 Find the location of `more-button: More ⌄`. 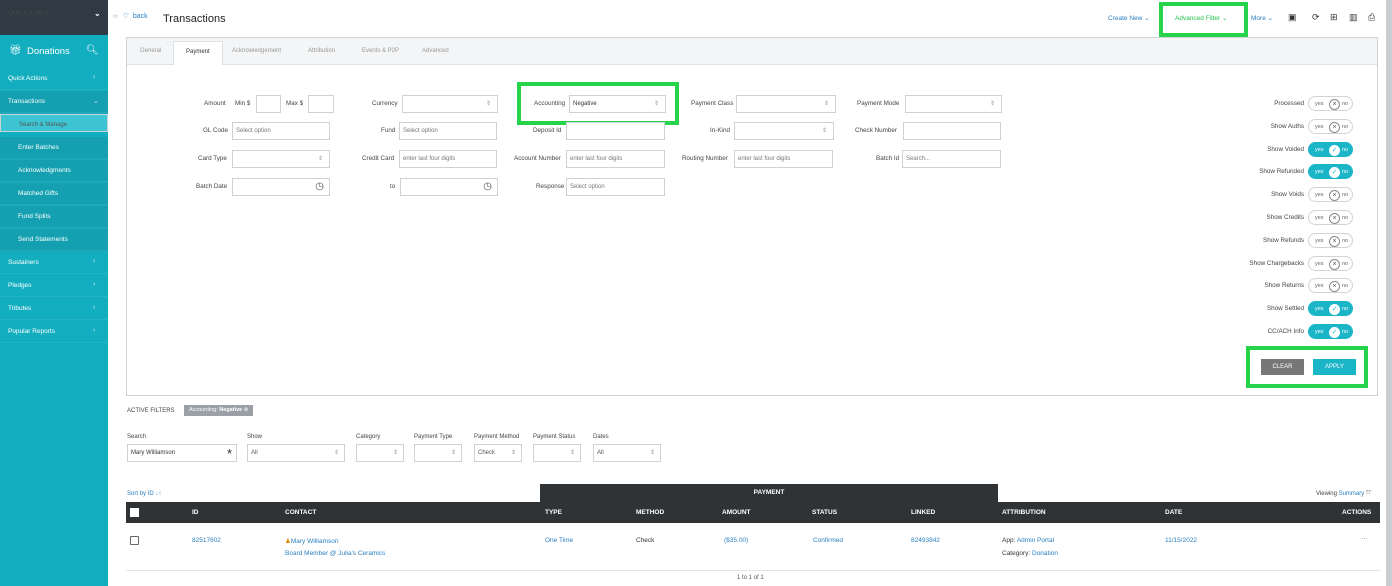

more-button: More ⌄ is located at coordinates (1262, 18).